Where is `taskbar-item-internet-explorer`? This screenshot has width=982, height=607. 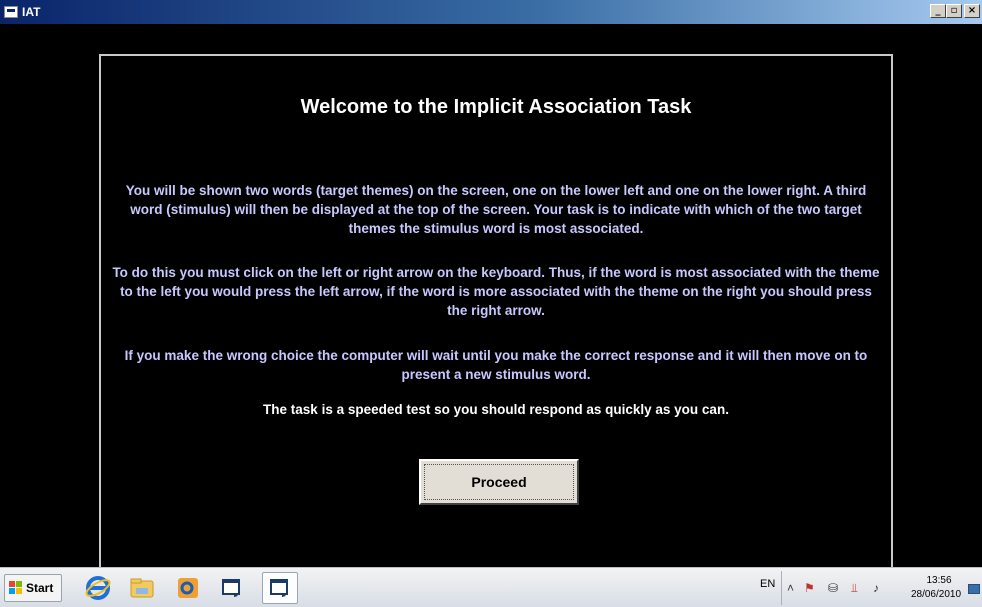
taskbar-item-internet-explorer is located at coordinates (98, 588).